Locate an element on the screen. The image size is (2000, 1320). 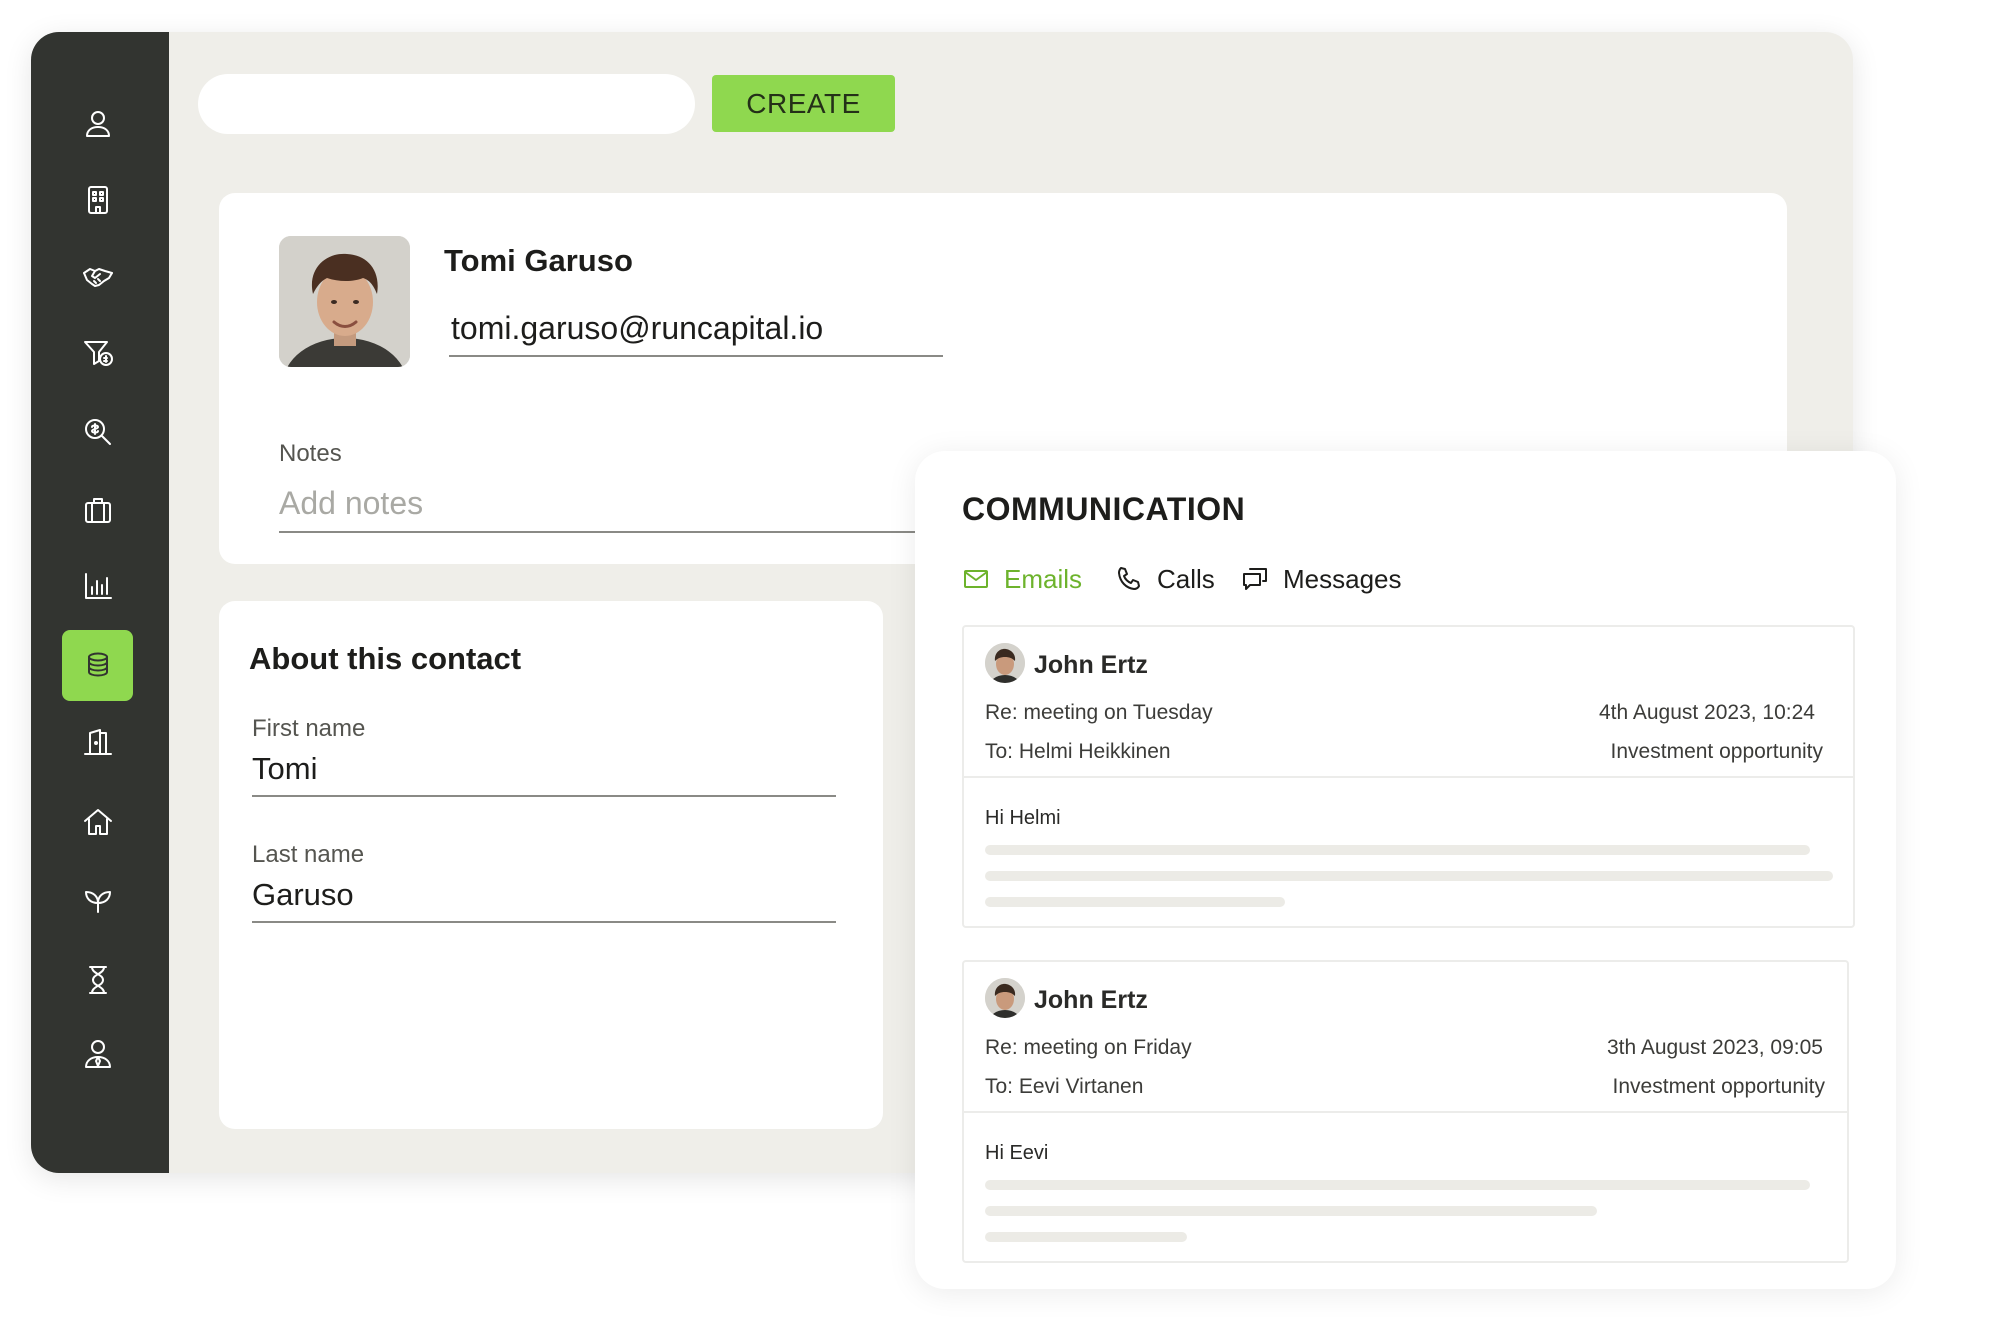
search-input is located at coordinates (446, 104).